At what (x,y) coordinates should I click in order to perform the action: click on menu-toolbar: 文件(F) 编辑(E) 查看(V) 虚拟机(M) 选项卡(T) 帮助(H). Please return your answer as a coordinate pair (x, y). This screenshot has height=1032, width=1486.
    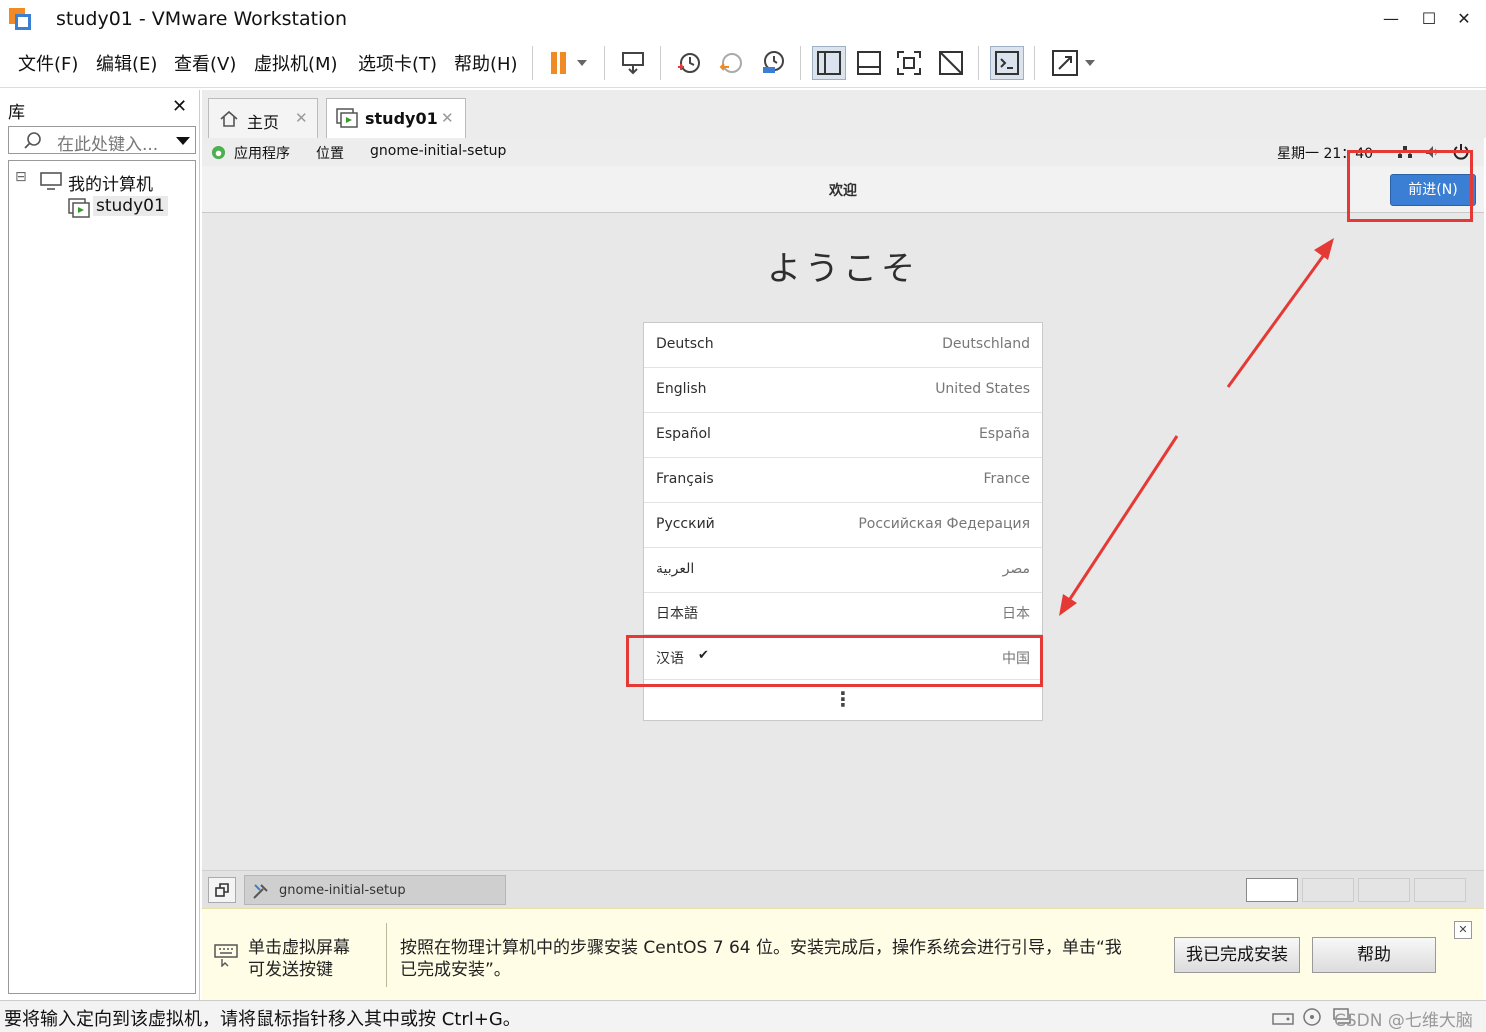
    Looking at the image, I should click on (743, 63).